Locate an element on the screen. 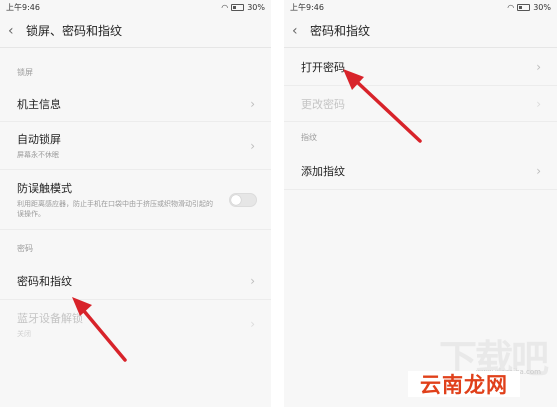  password-fingerprint-label: 密码和指纹 is located at coordinates (44, 281).